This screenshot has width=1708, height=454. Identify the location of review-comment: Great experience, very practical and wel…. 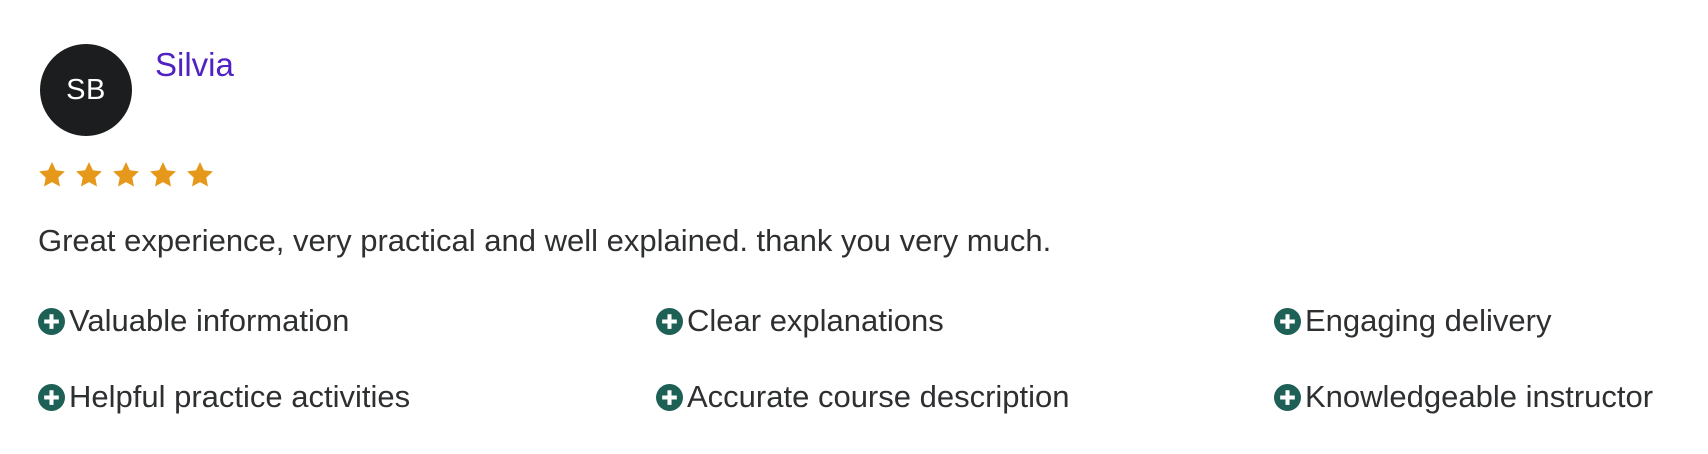
(545, 240).